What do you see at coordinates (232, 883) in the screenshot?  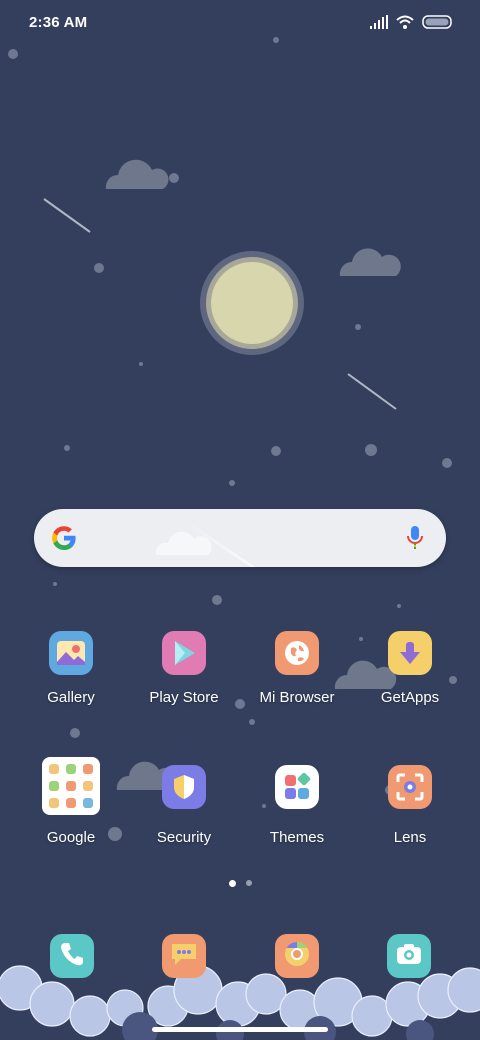 I see `page-dot-active` at bounding box center [232, 883].